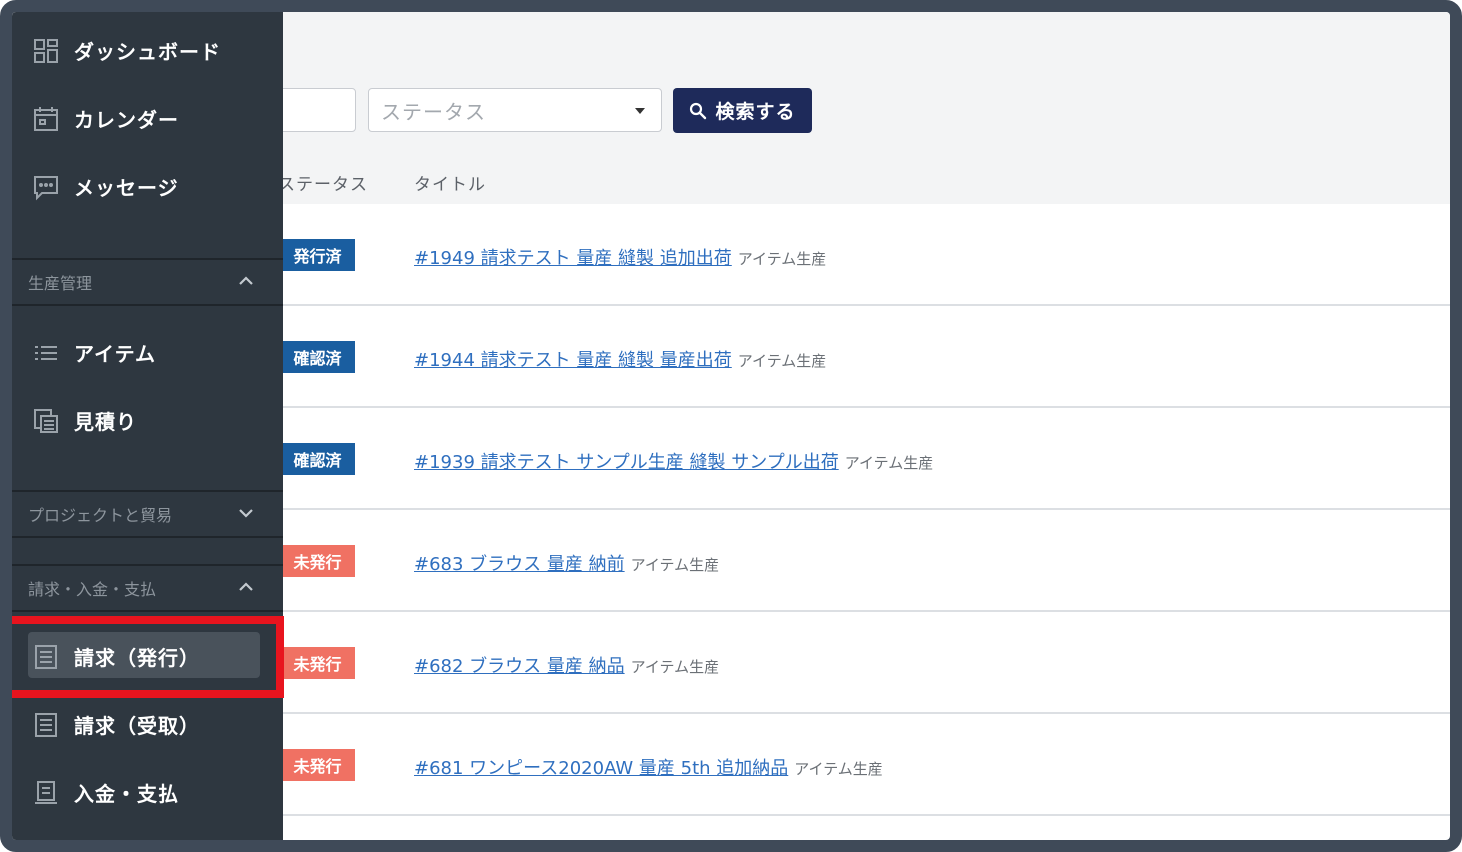  I want to click on section-production: 生産管理, so click(147, 282).